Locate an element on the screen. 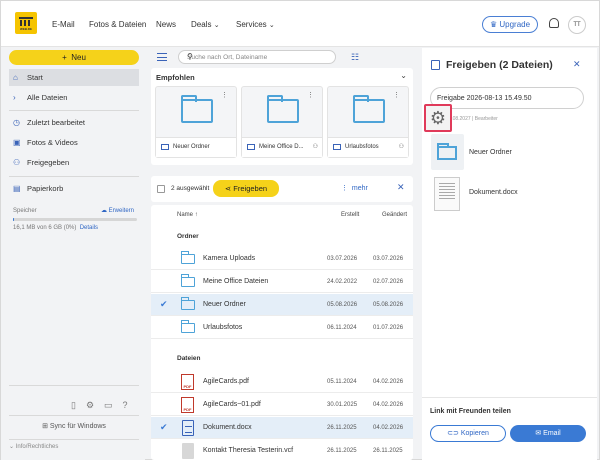  recommended-tile: ⋮ Urlaubsfotos ⚇ is located at coordinates (368, 122).